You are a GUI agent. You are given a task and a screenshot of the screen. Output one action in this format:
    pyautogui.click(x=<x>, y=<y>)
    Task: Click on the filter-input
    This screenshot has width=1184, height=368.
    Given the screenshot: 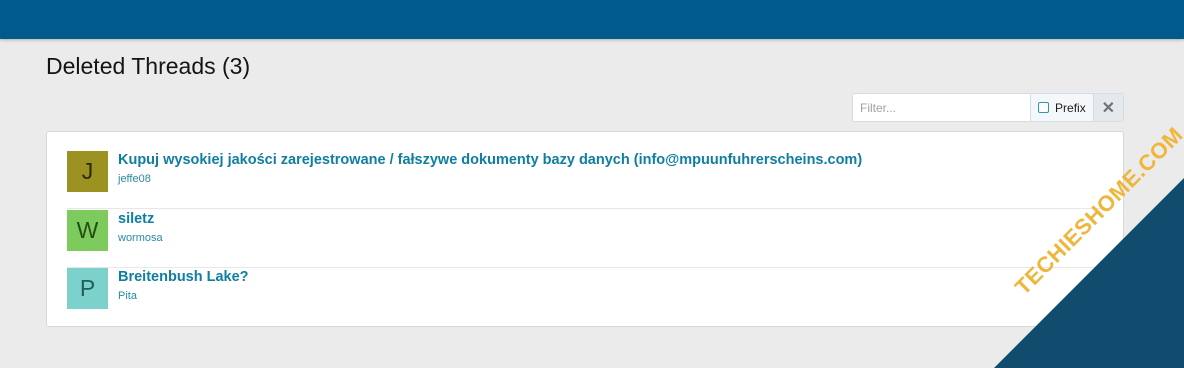 What is the action you would take?
    pyautogui.click(x=942, y=107)
    